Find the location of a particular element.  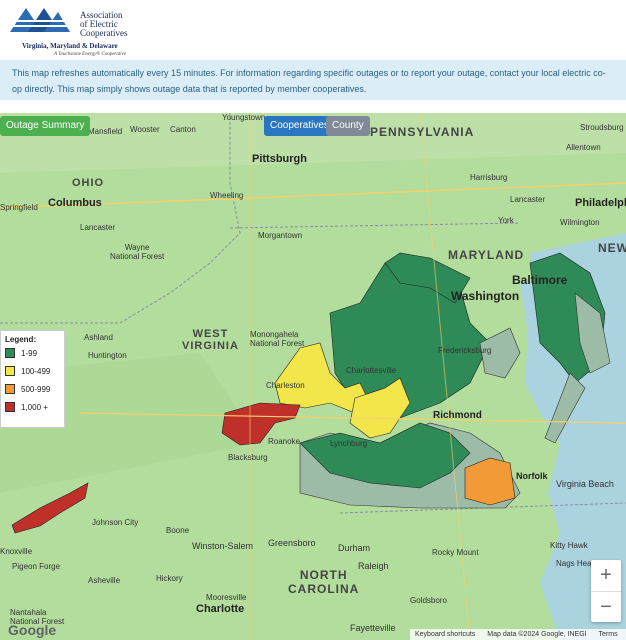

legend-label: 1-99 is located at coordinates (29, 353).